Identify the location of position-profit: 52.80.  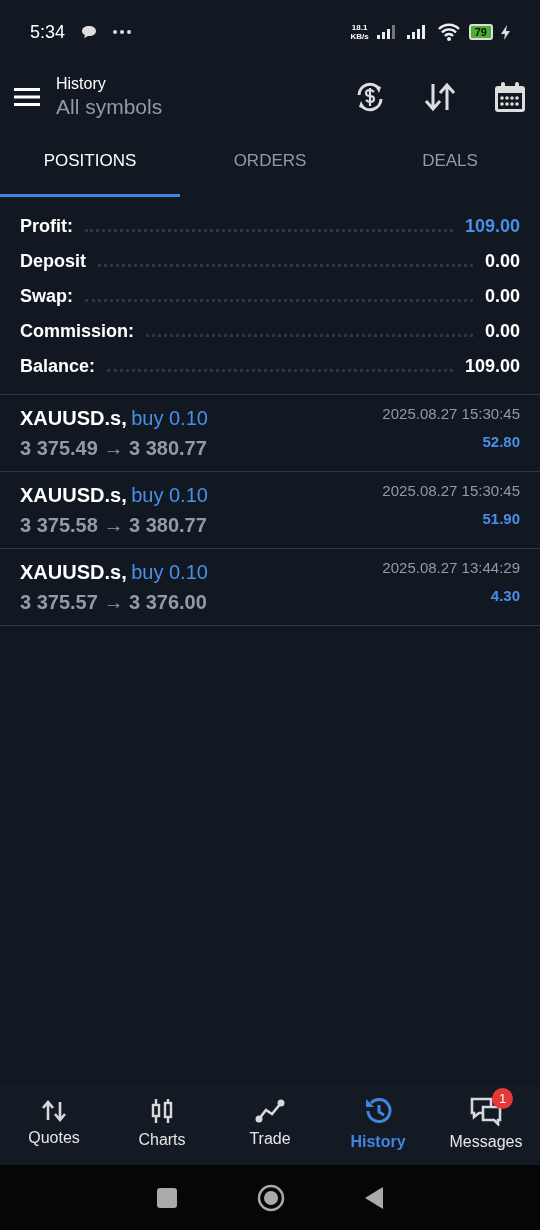
(500, 442).